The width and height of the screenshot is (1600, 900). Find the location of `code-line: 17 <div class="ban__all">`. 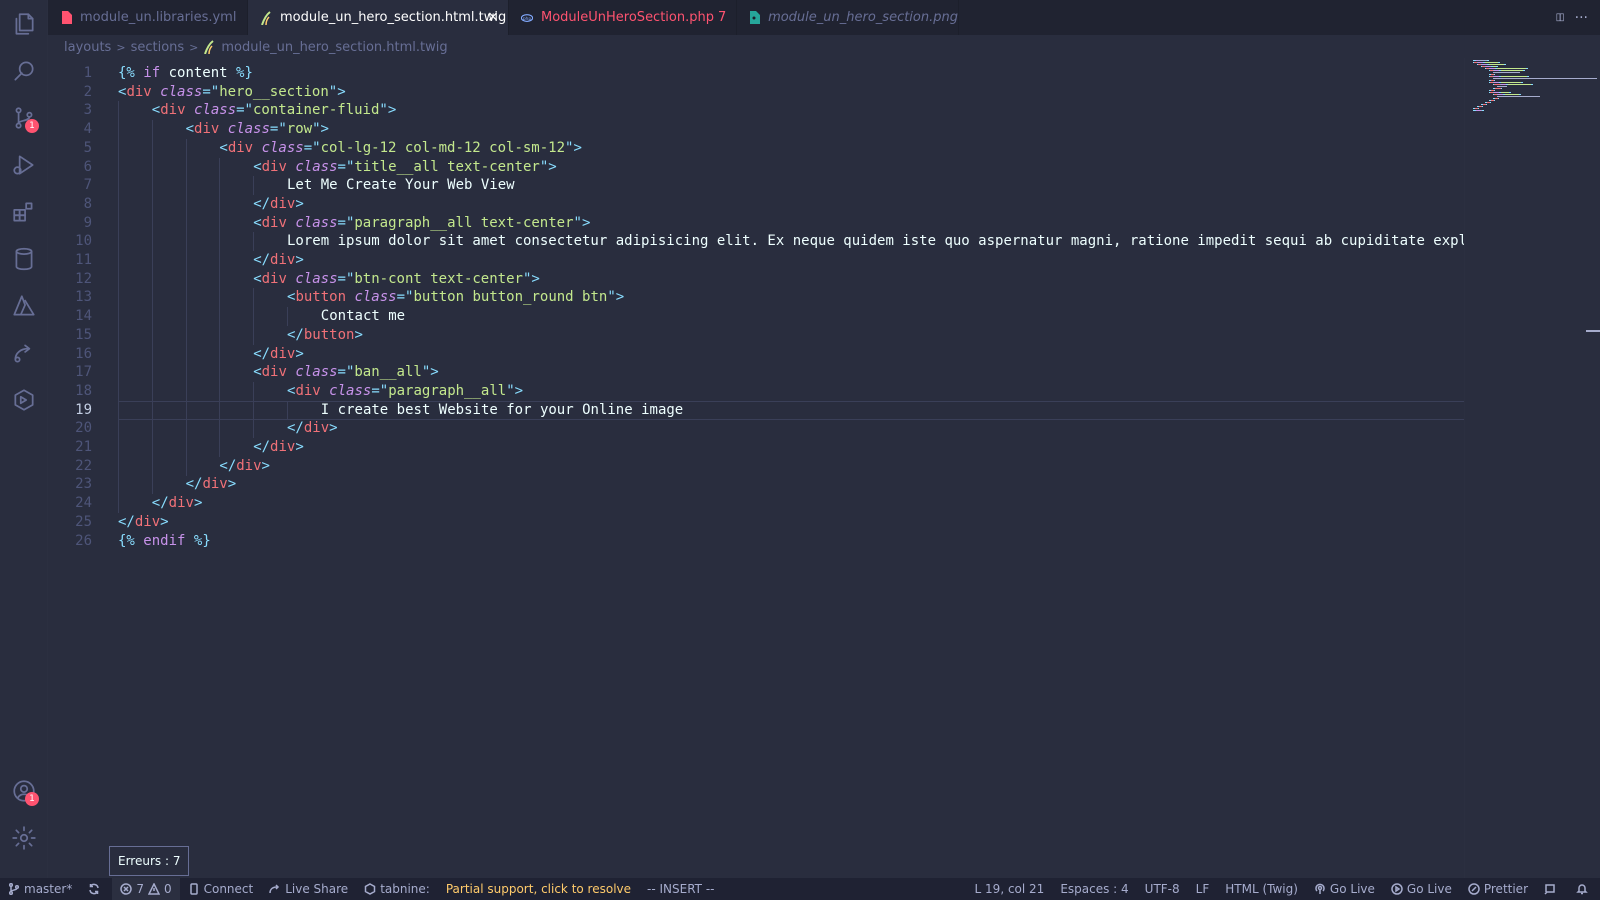

code-line: 17 <div class="ban__all"> is located at coordinates (756, 373).